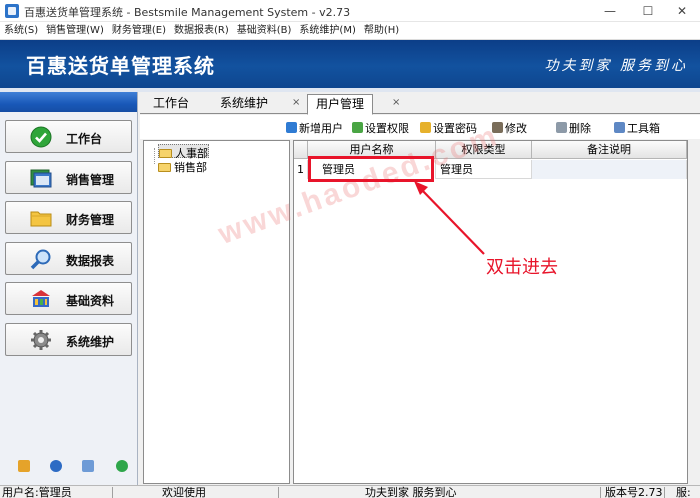 The image size is (700, 498). What do you see at coordinates (301, 169) in the screenshot?
I see `row-number: 1` at bounding box center [301, 169].